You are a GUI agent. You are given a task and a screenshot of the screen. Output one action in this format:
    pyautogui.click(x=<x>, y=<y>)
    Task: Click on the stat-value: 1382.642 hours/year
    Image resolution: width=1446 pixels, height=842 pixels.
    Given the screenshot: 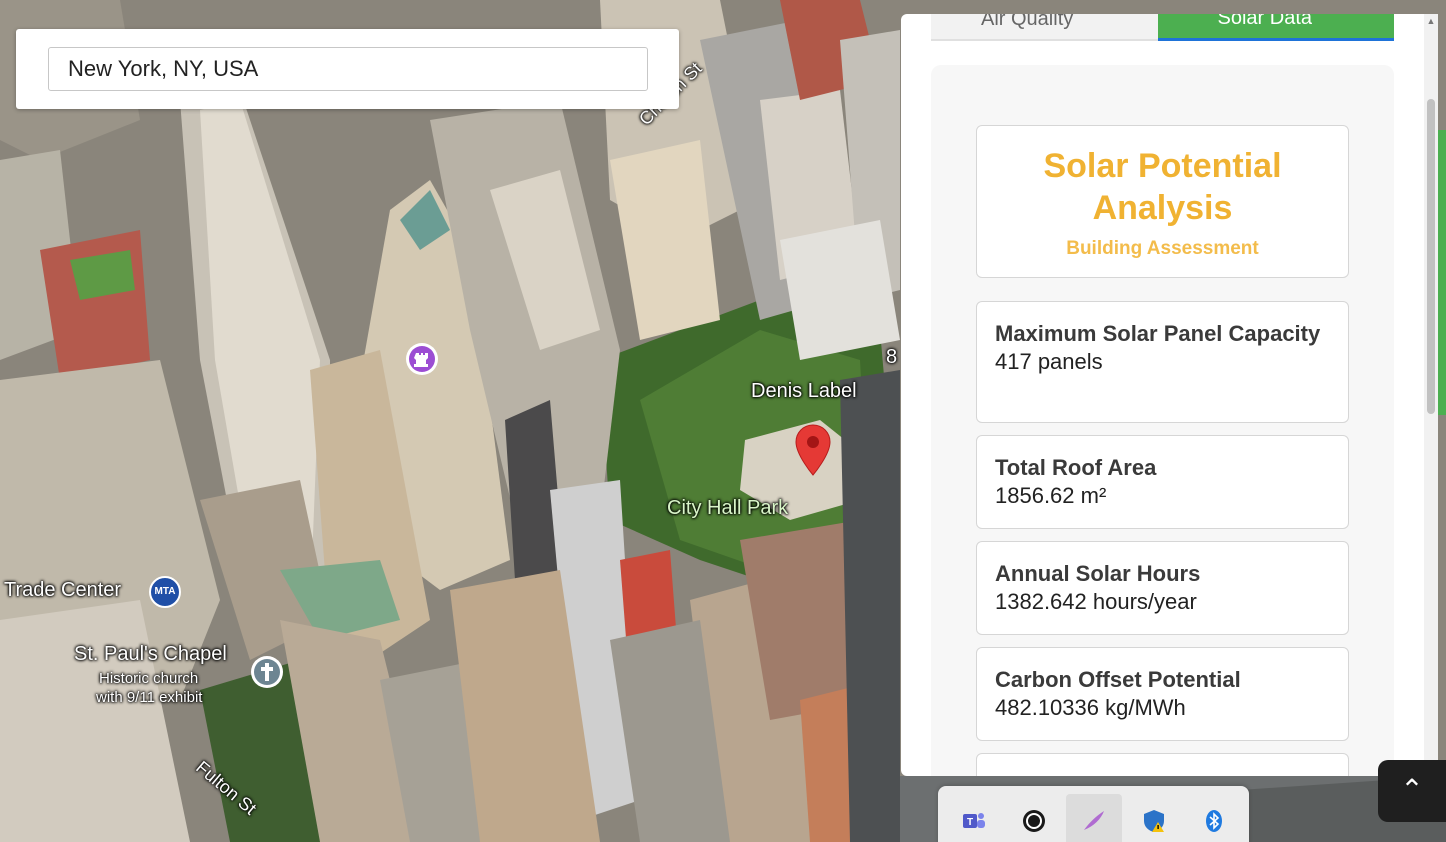 What is the action you would take?
    pyautogui.click(x=1096, y=601)
    